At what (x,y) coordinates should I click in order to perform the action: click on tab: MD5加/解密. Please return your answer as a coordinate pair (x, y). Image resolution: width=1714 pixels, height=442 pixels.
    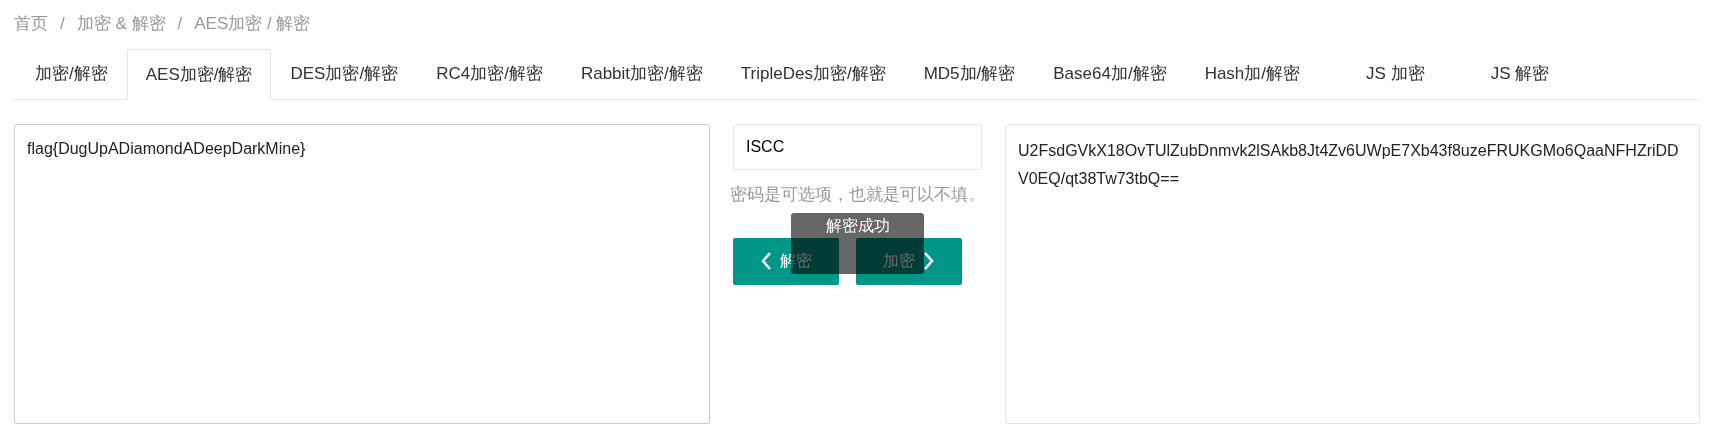
    Looking at the image, I should click on (969, 73).